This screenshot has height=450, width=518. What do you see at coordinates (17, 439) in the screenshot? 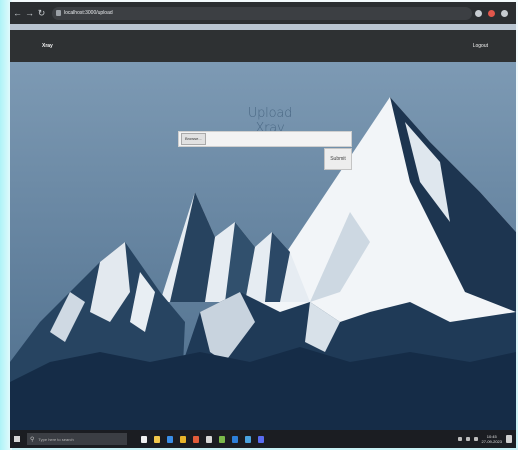
I see `windows-start-icon` at bounding box center [17, 439].